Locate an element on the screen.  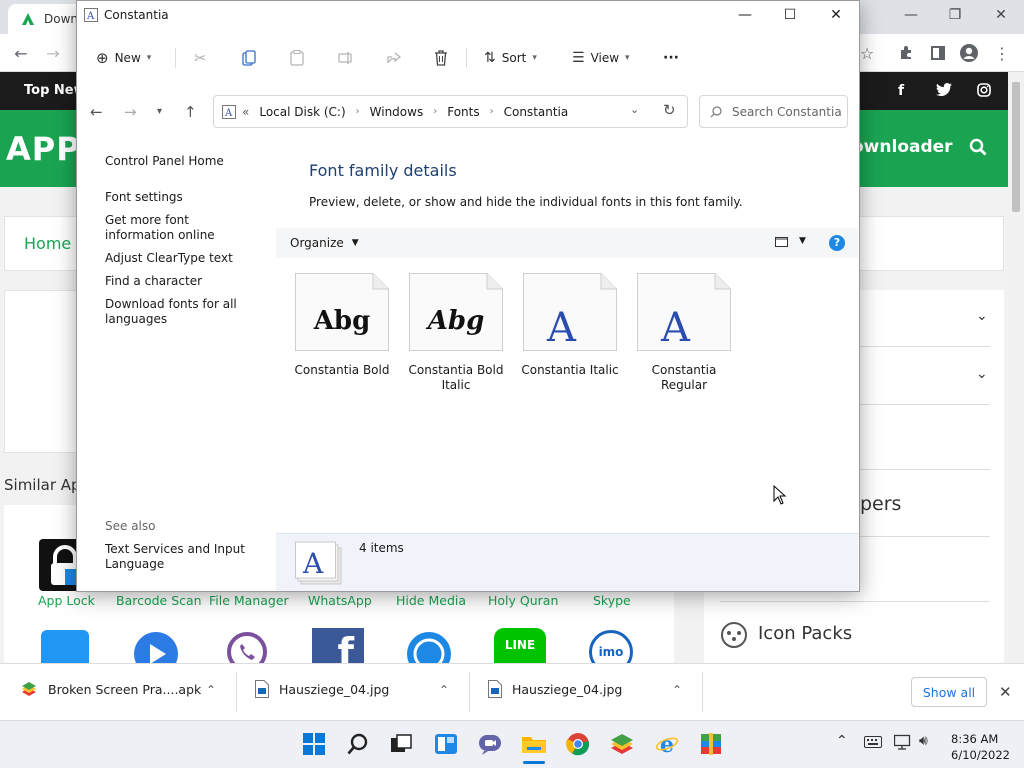
font-file-name: Constantia Bold is located at coordinates (342, 370).